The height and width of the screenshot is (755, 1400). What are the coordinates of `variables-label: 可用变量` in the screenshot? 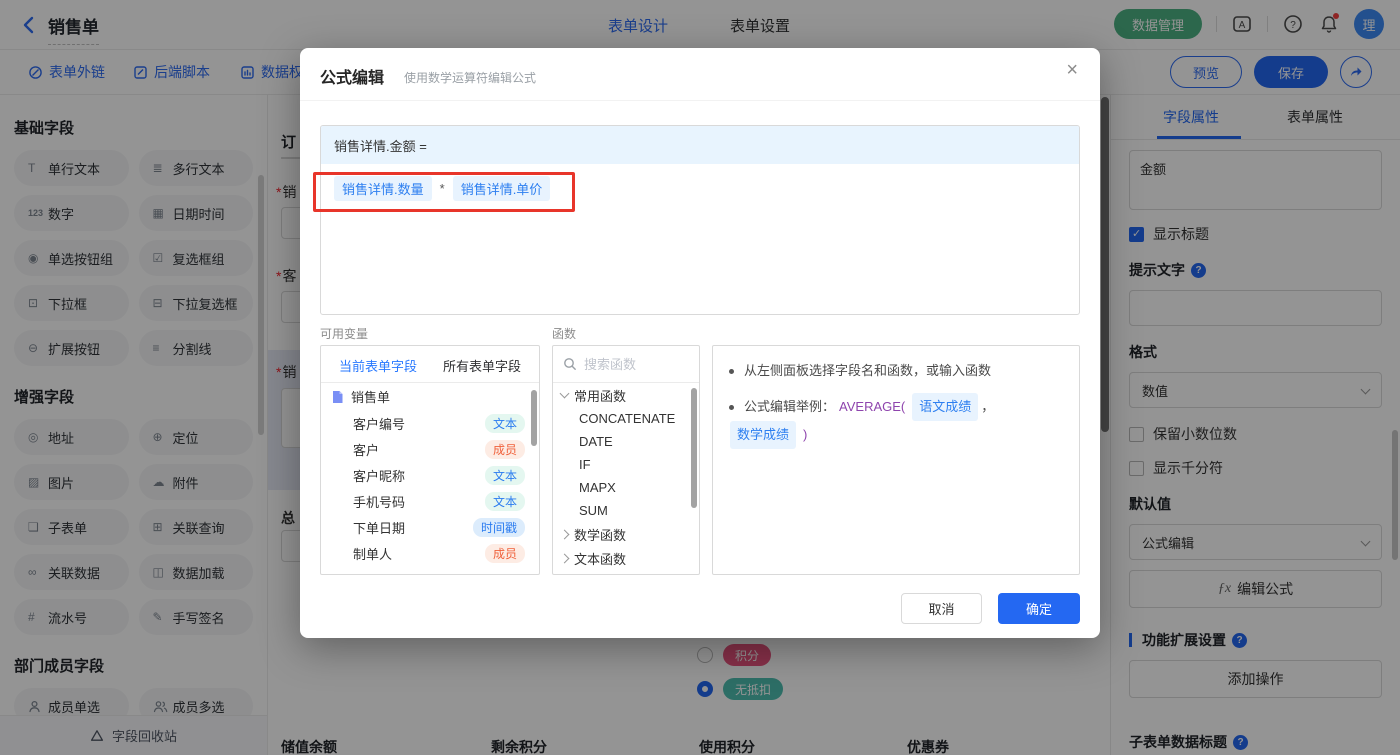 It's located at (344, 334).